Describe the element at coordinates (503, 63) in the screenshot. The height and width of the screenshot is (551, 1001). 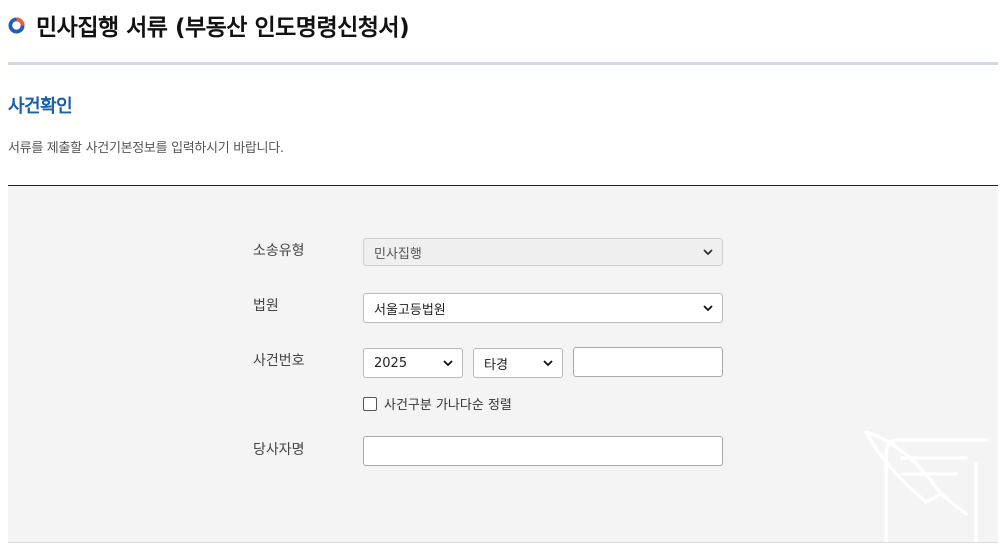
I see `title-divider` at that location.